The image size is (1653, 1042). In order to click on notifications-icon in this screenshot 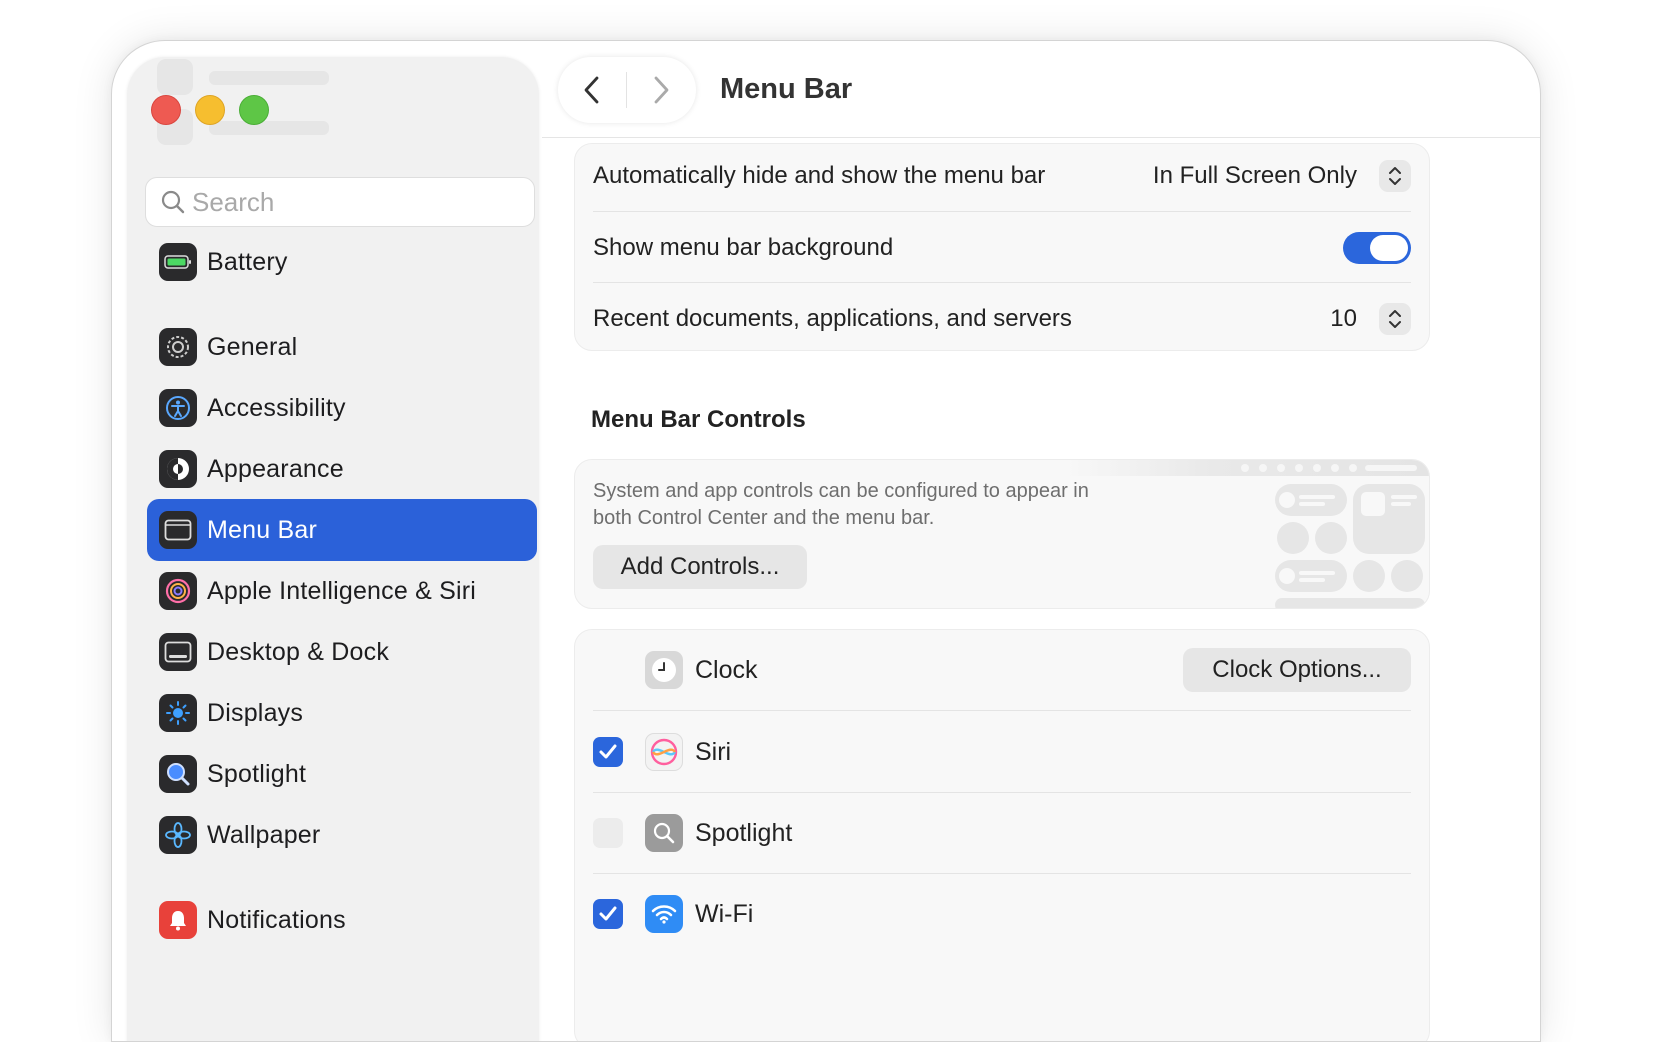, I will do `click(178, 920)`.